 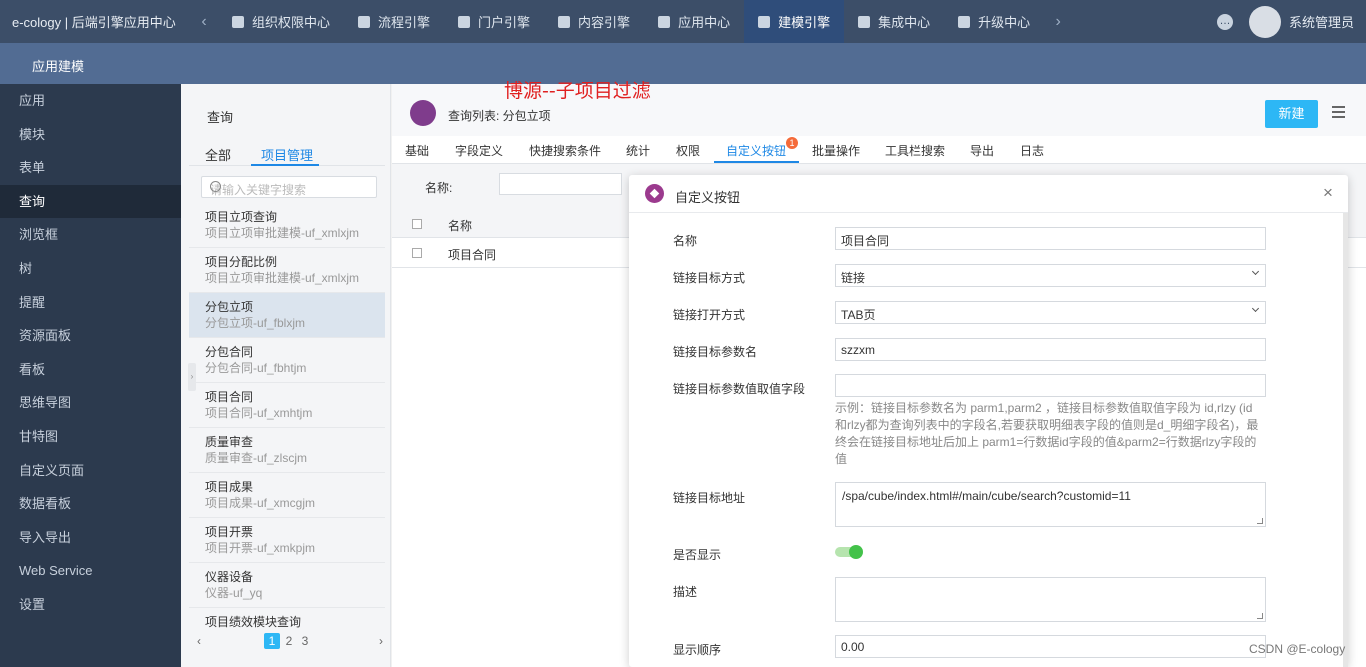 I want to click on sidebar-item-settings: 设置, so click(x=90, y=605).